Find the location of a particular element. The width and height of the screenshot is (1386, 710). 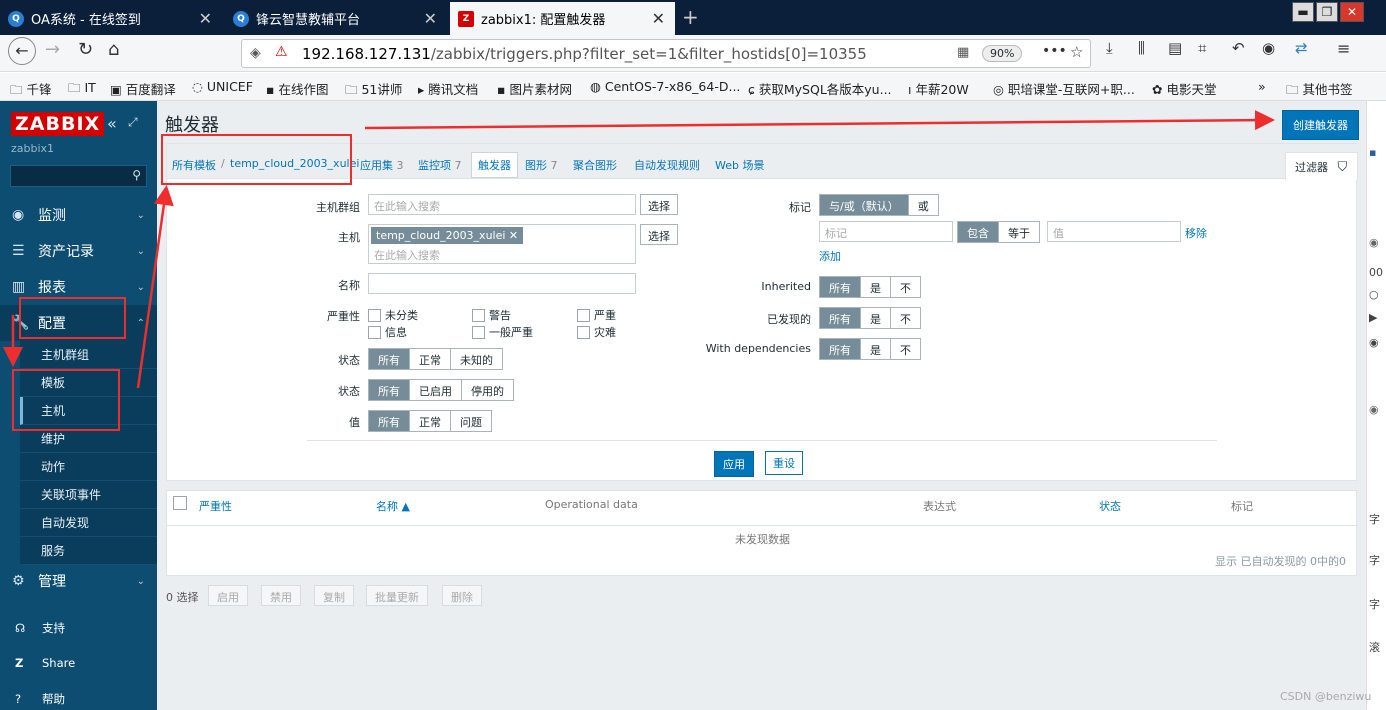

filter-tab: 过滤器 ⛉ is located at coordinates (1321, 166).